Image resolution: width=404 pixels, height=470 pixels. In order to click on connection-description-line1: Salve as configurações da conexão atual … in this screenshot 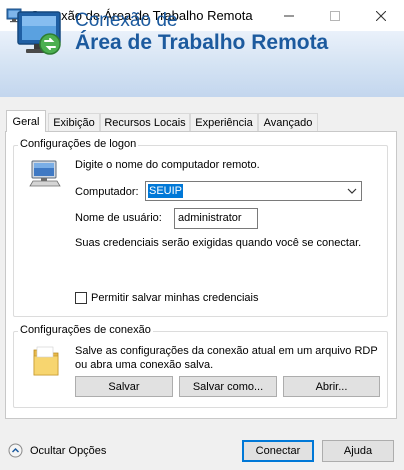, I will do `click(226, 351)`.